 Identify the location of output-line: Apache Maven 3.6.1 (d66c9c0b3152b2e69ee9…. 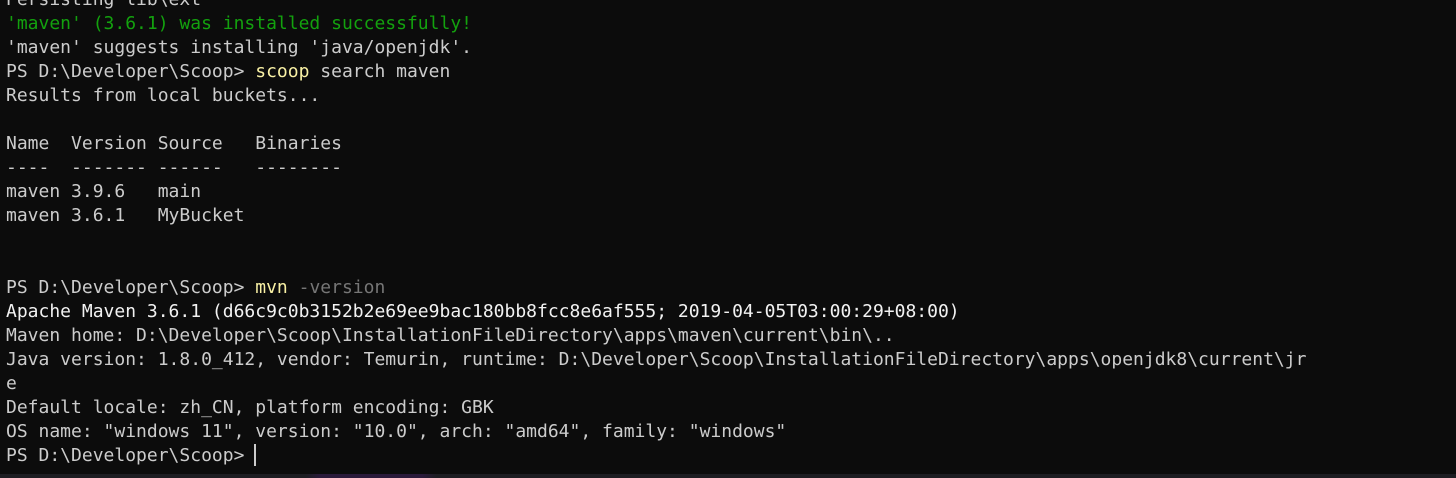
(656, 312).